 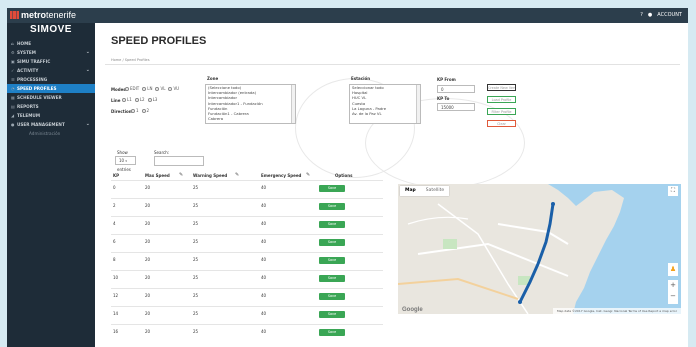 I want to click on column-header-kp: KP, so click(x=116, y=175).